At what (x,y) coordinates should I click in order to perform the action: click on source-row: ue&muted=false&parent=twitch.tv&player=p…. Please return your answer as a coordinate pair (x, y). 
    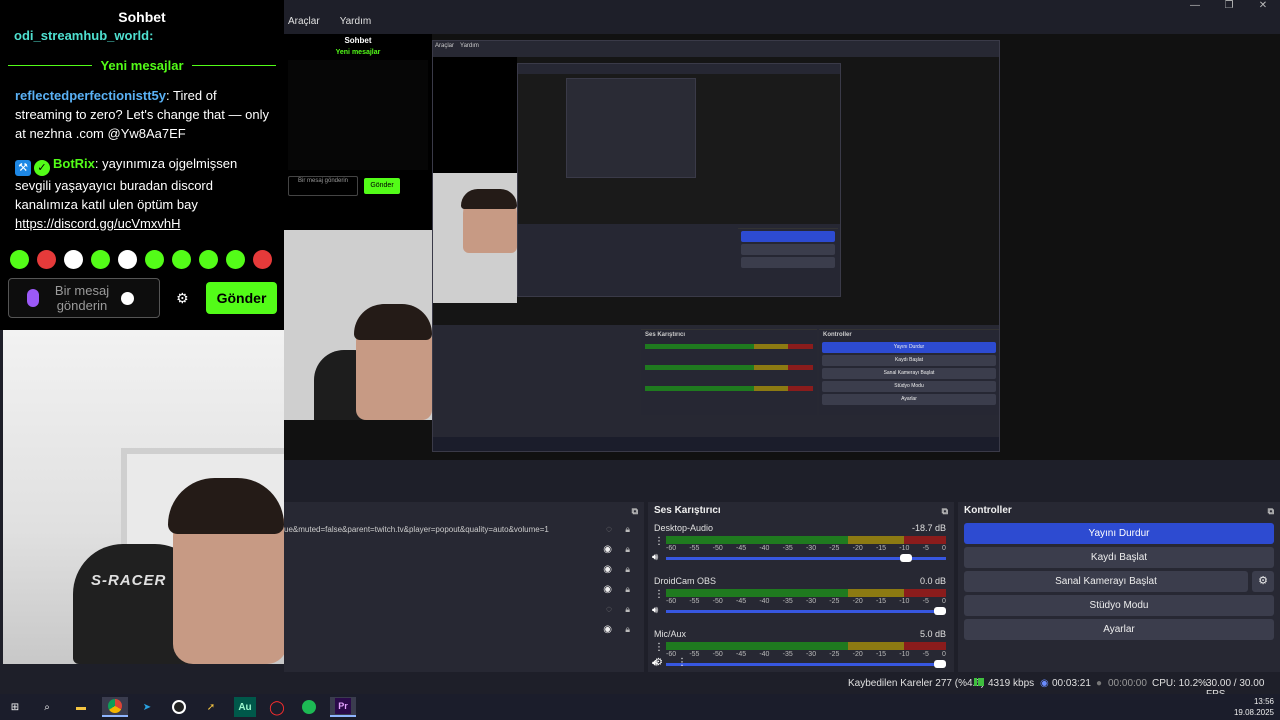
    Looking at the image, I should click on (464, 530).